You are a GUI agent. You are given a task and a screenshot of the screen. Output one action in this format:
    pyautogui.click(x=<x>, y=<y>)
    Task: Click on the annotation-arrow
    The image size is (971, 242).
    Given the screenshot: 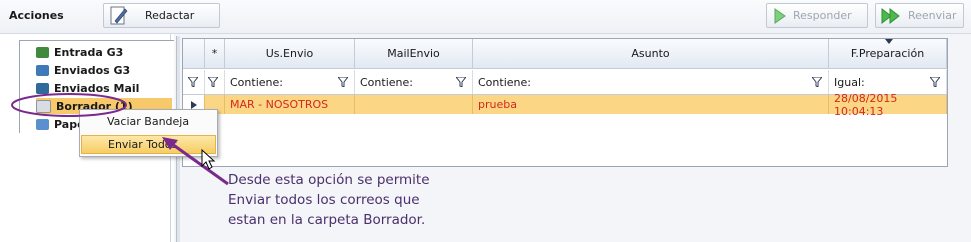 What is the action you would take?
    pyautogui.click(x=200, y=164)
    